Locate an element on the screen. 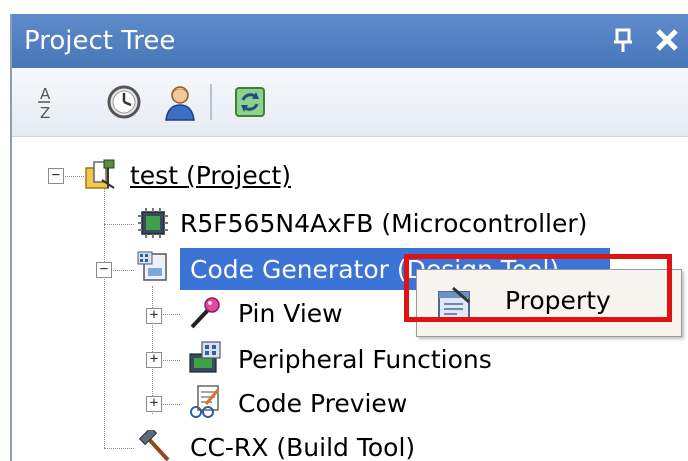 The width and height of the screenshot is (688, 461). panel-titlebar: Project Tree is located at coordinates (350, 41).